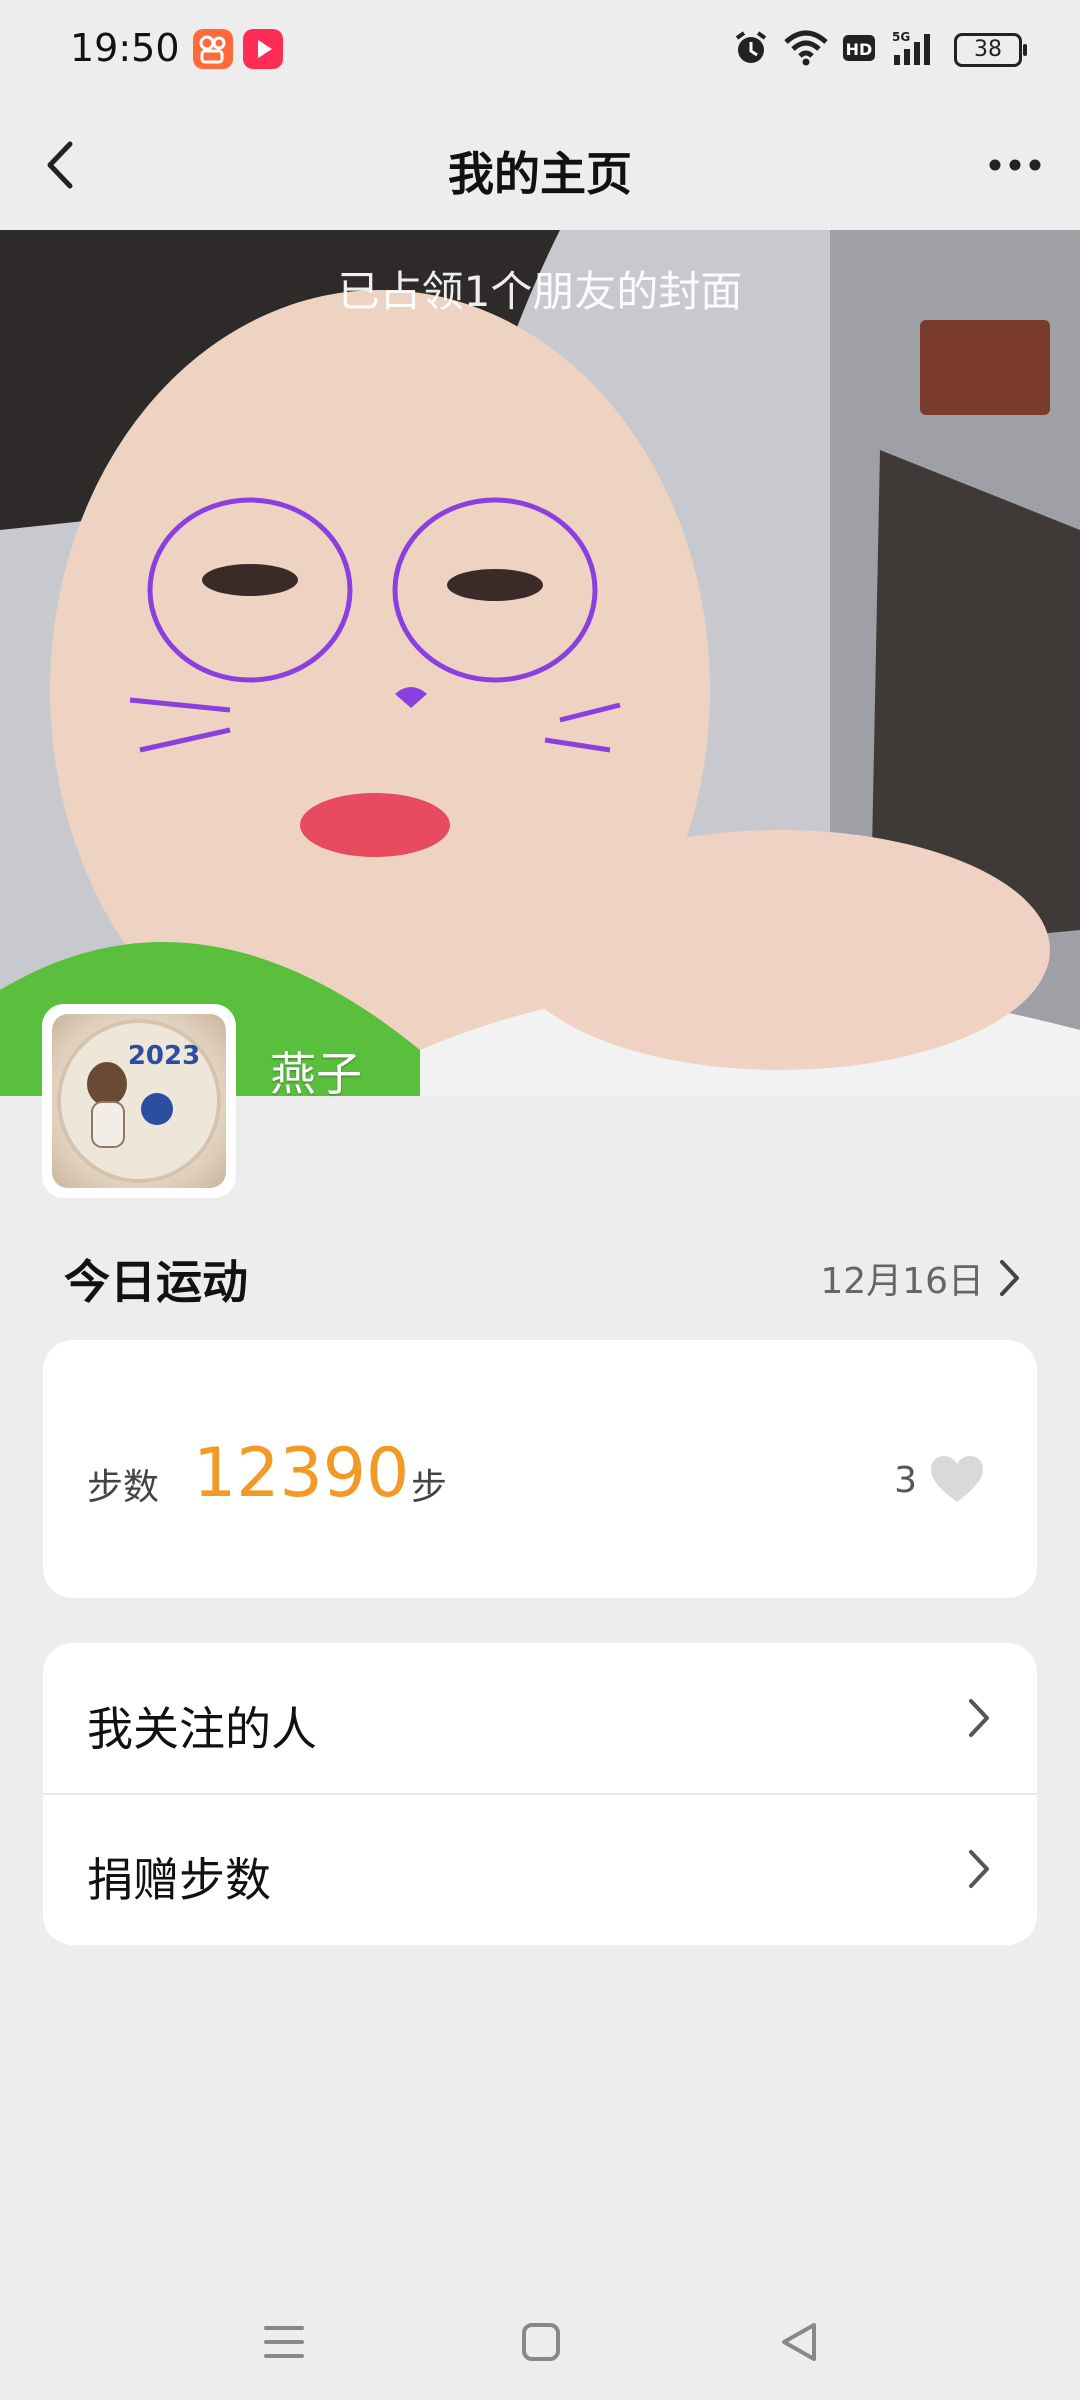  I want to click on menu-item-donate-steps: 捐赠步数, so click(540, 1869).